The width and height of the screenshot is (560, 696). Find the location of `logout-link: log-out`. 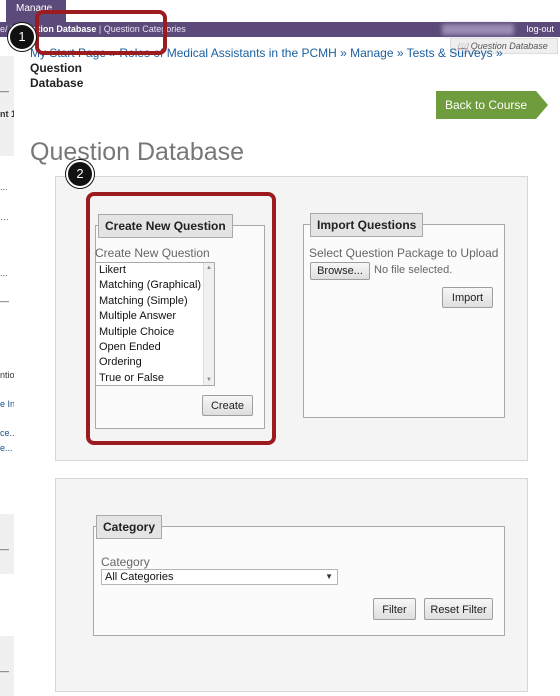

logout-link: log-out is located at coordinates (540, 29).